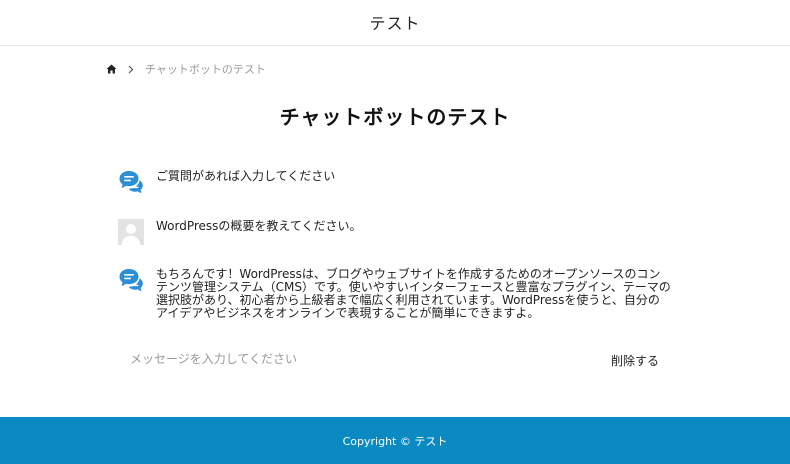 The image size is (790, 464). I want to click on home-icon, so click(111, 69).